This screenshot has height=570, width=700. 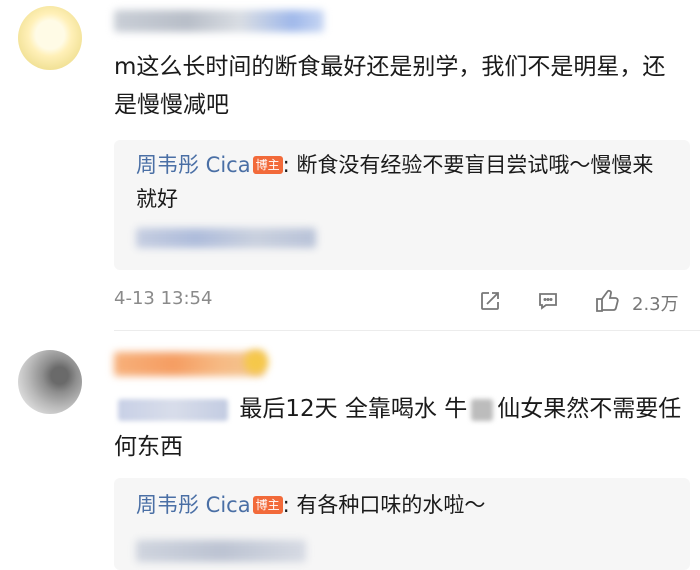 I want to click on comment-text: m这么长时间的断食最好还是别学，我们不是明星，还是慢慢减吧, so click(x=390, y=86).